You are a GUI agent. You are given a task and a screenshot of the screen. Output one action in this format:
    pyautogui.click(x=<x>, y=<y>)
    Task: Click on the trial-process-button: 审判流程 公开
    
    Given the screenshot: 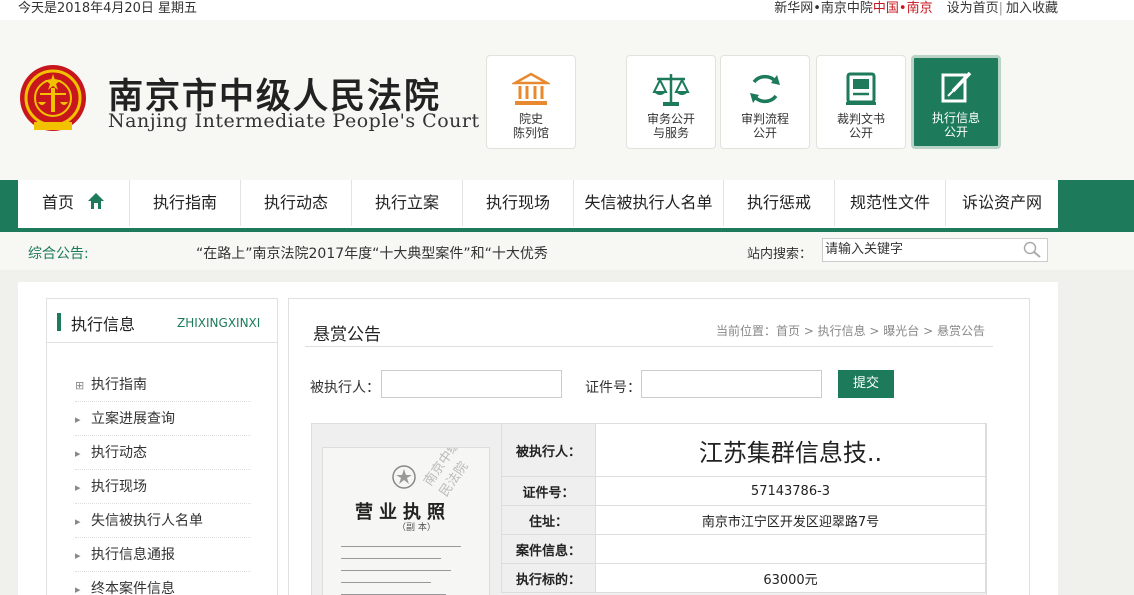 What is the action you would take?
    pyautogui.click(x=765, y=102)
    